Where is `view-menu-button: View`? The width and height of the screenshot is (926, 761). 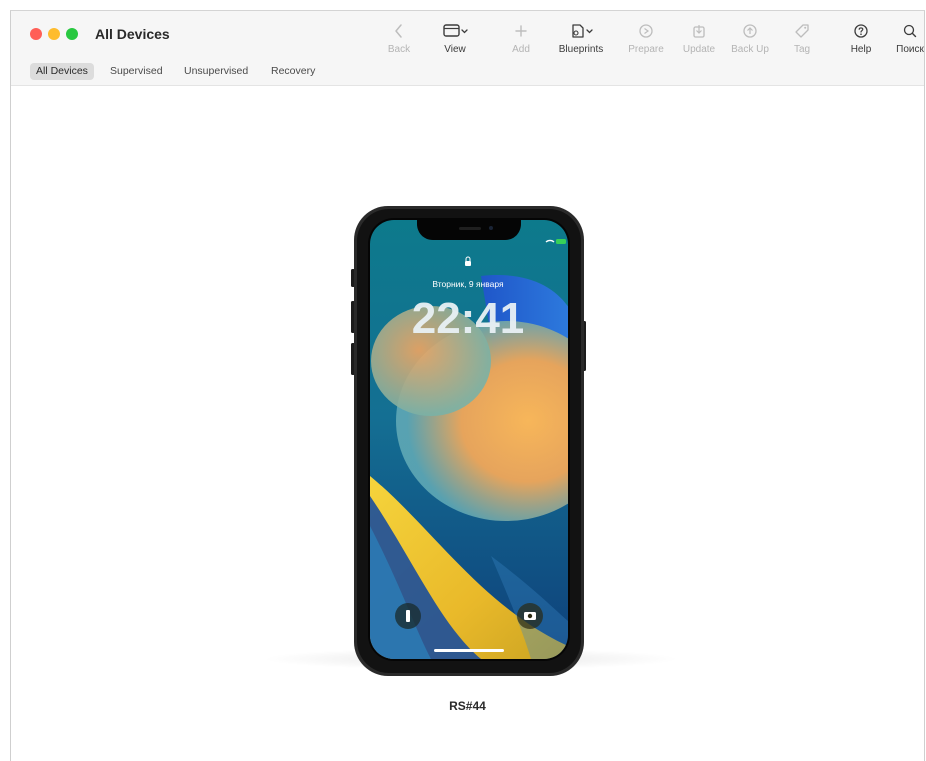
view-menu-button: View is located at coordinates (455, 38).